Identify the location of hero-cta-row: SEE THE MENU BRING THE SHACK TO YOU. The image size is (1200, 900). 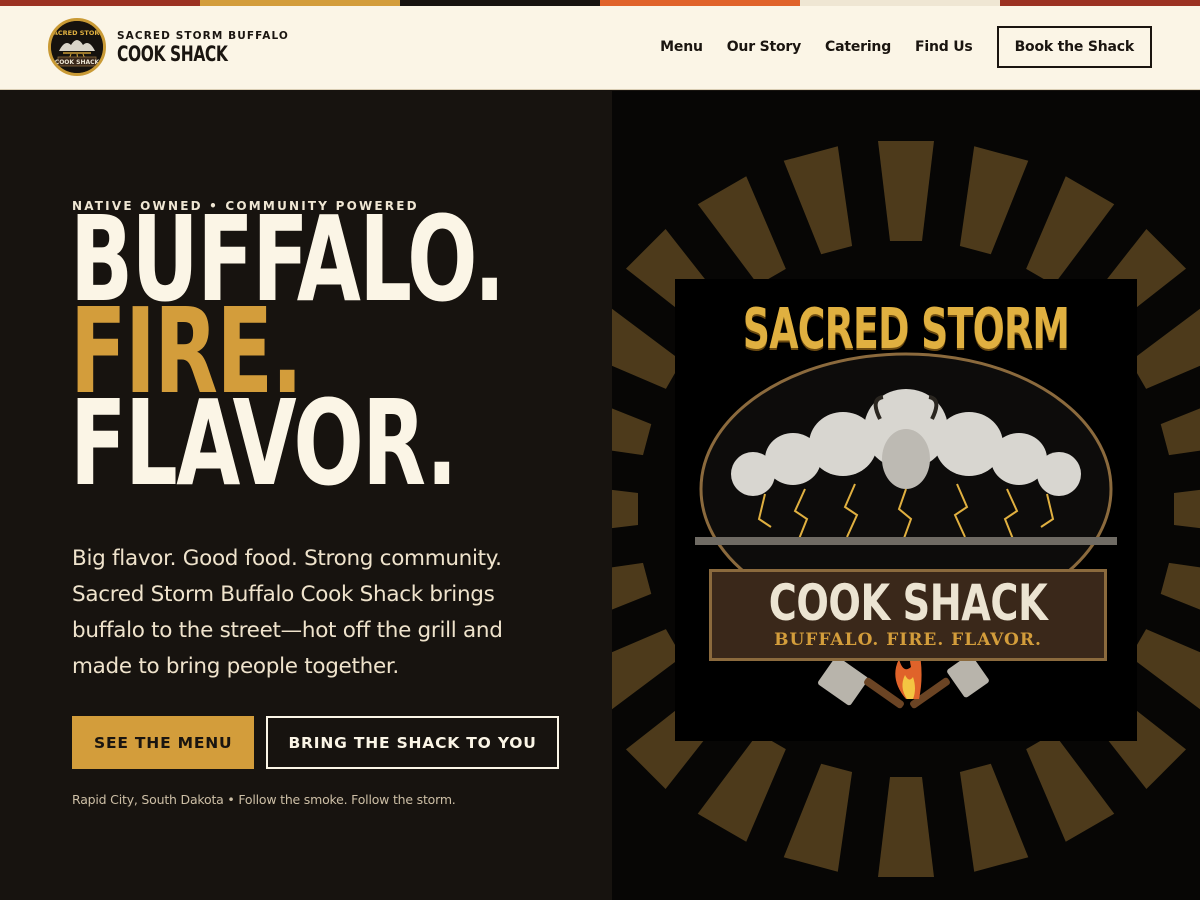
(315, 742).